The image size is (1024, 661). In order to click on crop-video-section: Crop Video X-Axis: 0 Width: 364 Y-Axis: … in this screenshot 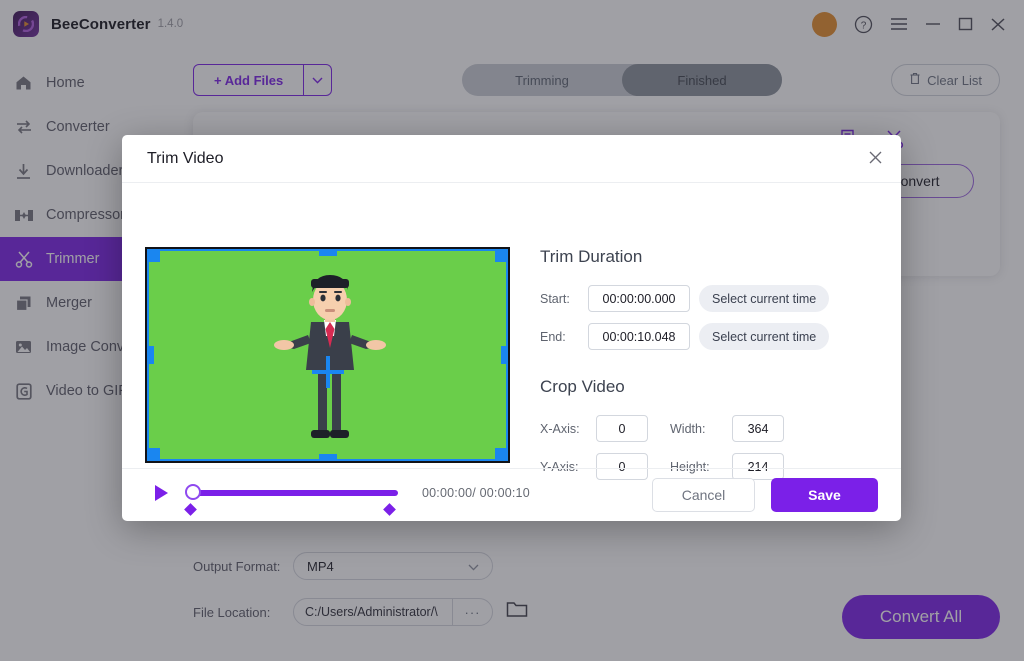, I will do `click(710, 428)`.